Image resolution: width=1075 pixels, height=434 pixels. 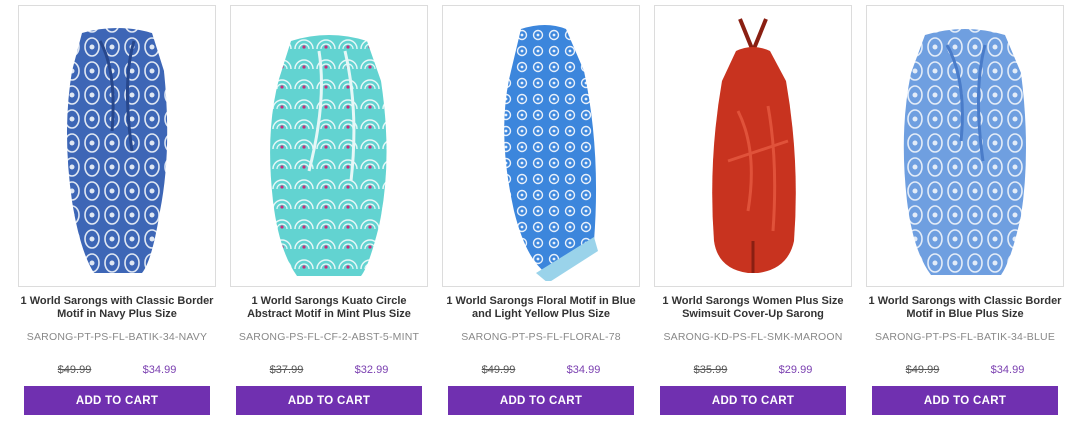 What do you see at coordinates (795, 370) in the screenshot?
I see `sale-price: $29.99` at bounding box center [795, 370].